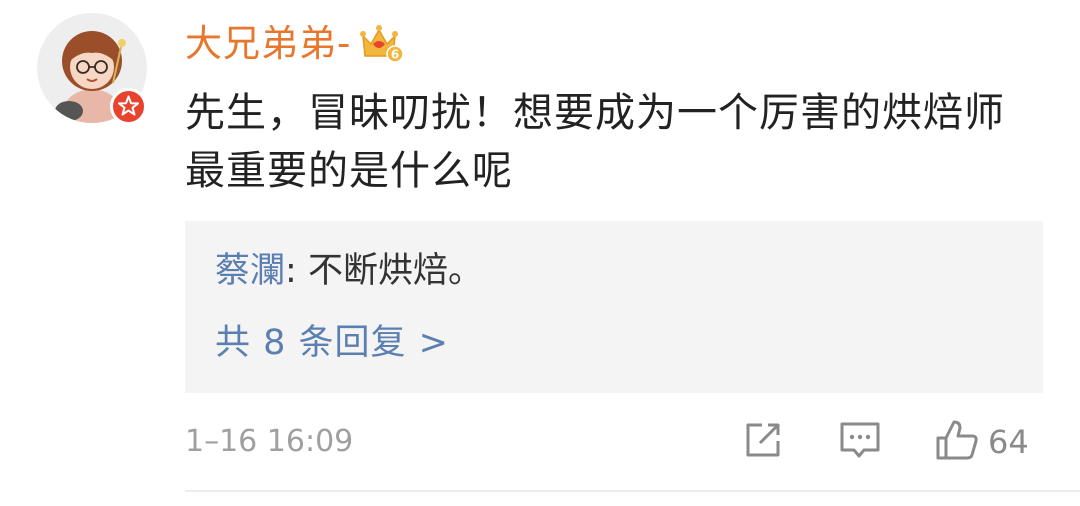 The image size is (1080, 506). I want to click on crown-level-icon: 6, so click(382, 43).